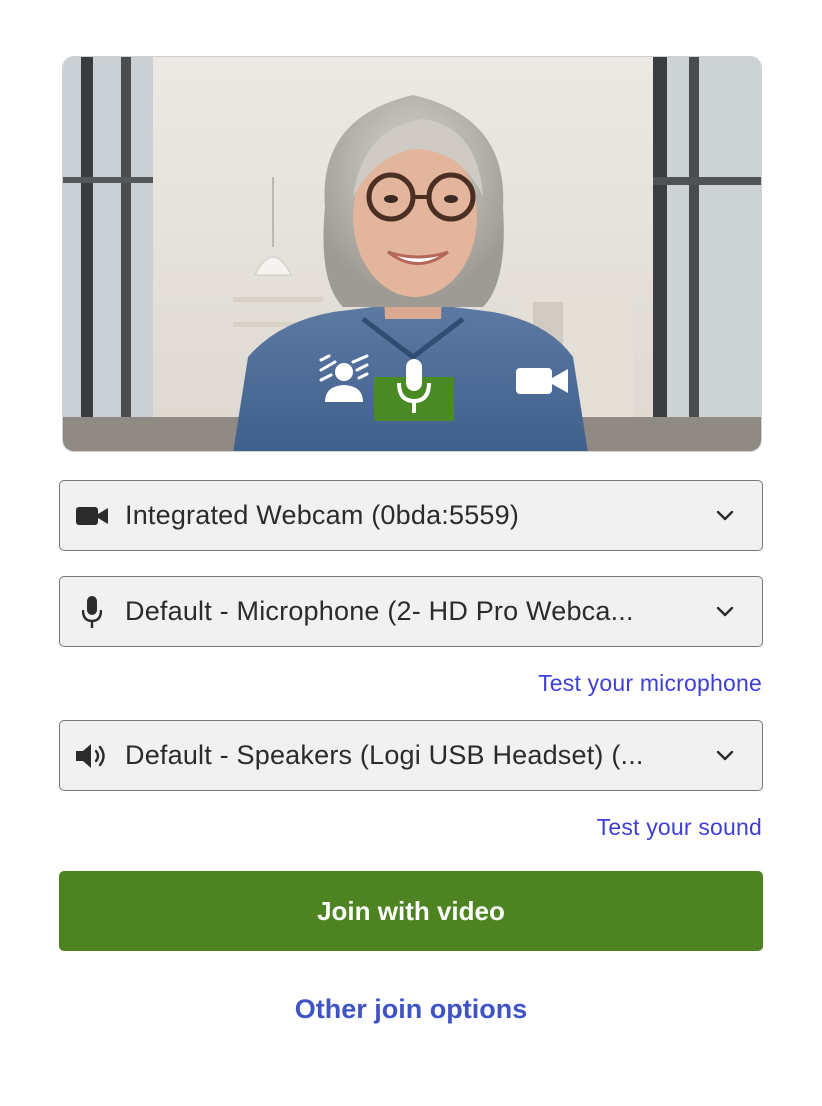 This screenshot has height=1106, width=822. I want to click on test-sound-link: Test your sound, so click(679, 827).